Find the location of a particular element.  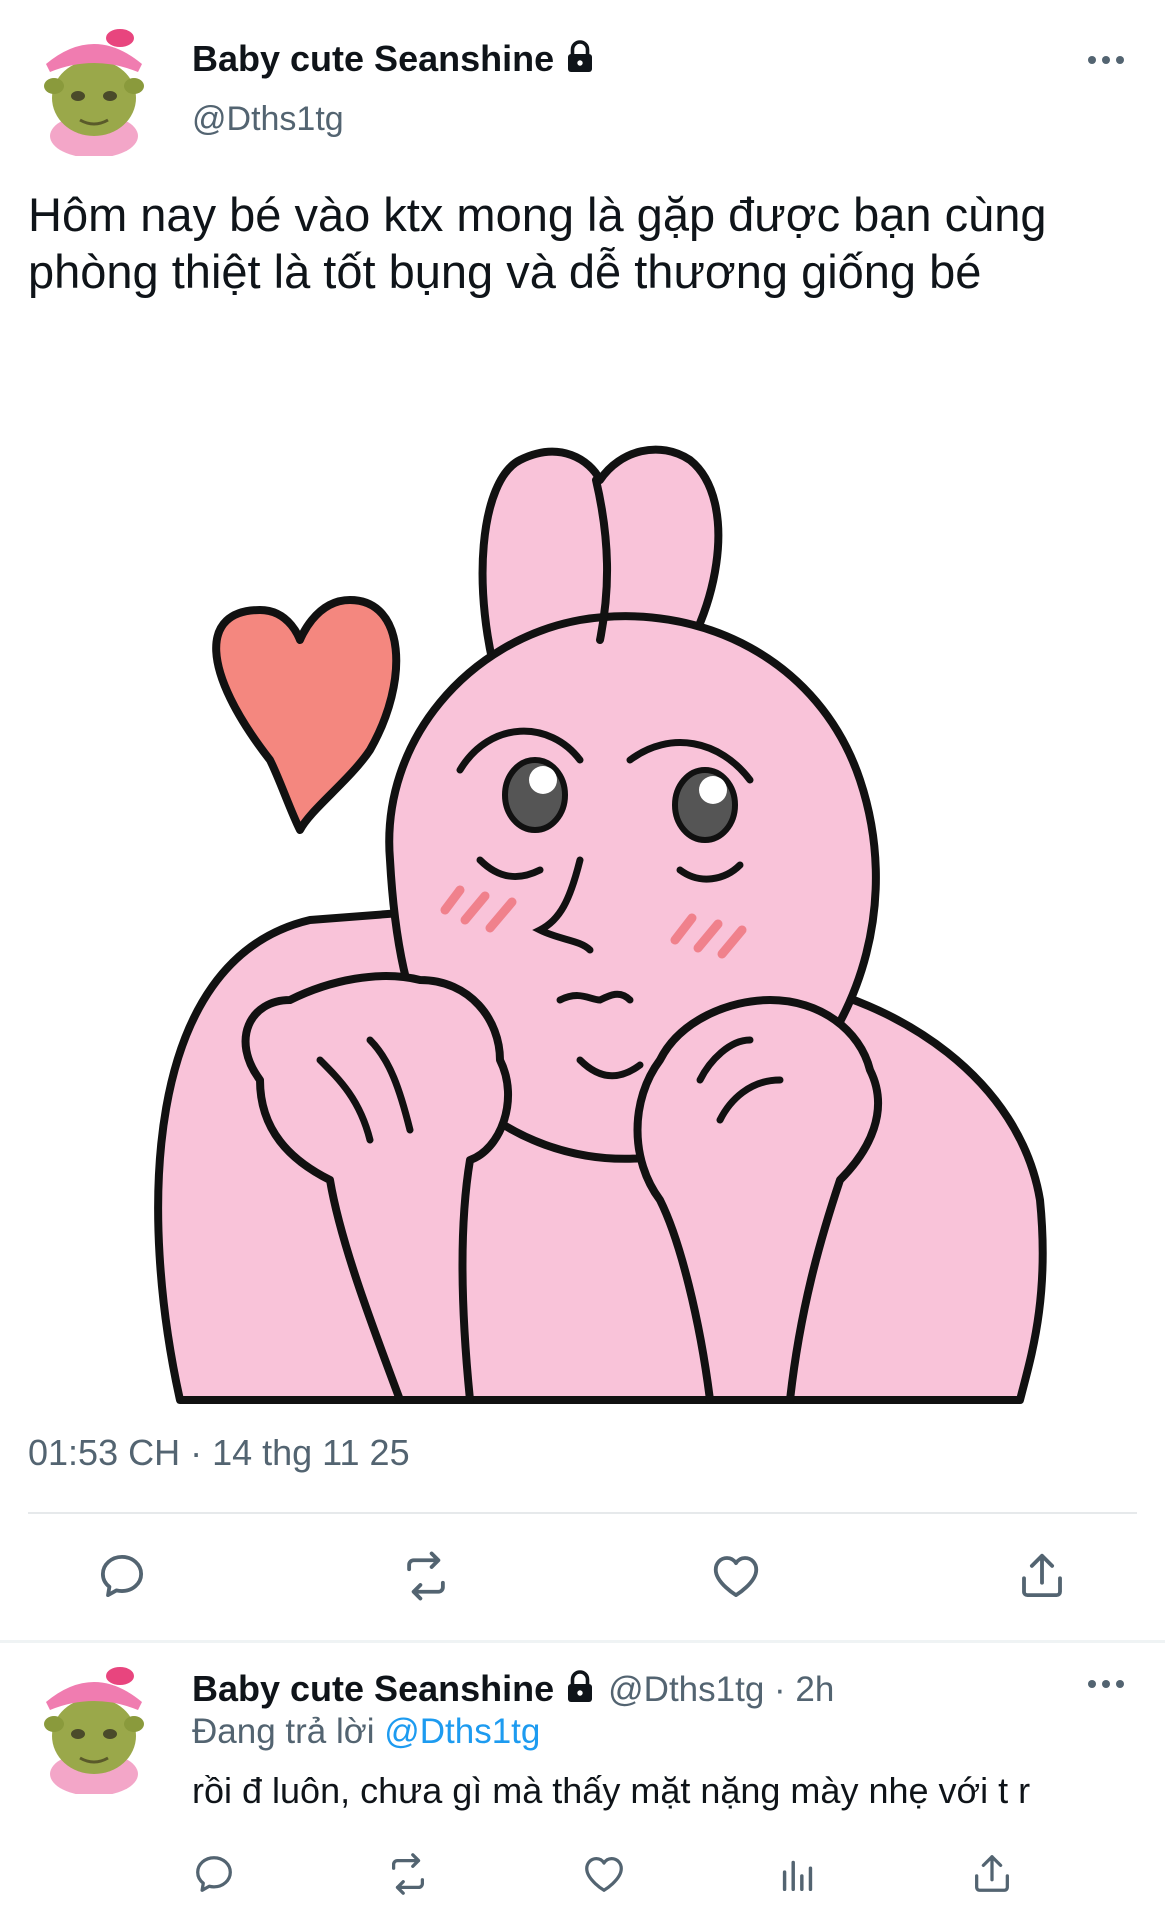

display-name-text: Baby cute Seanshine is located at coordinates (373, 58).